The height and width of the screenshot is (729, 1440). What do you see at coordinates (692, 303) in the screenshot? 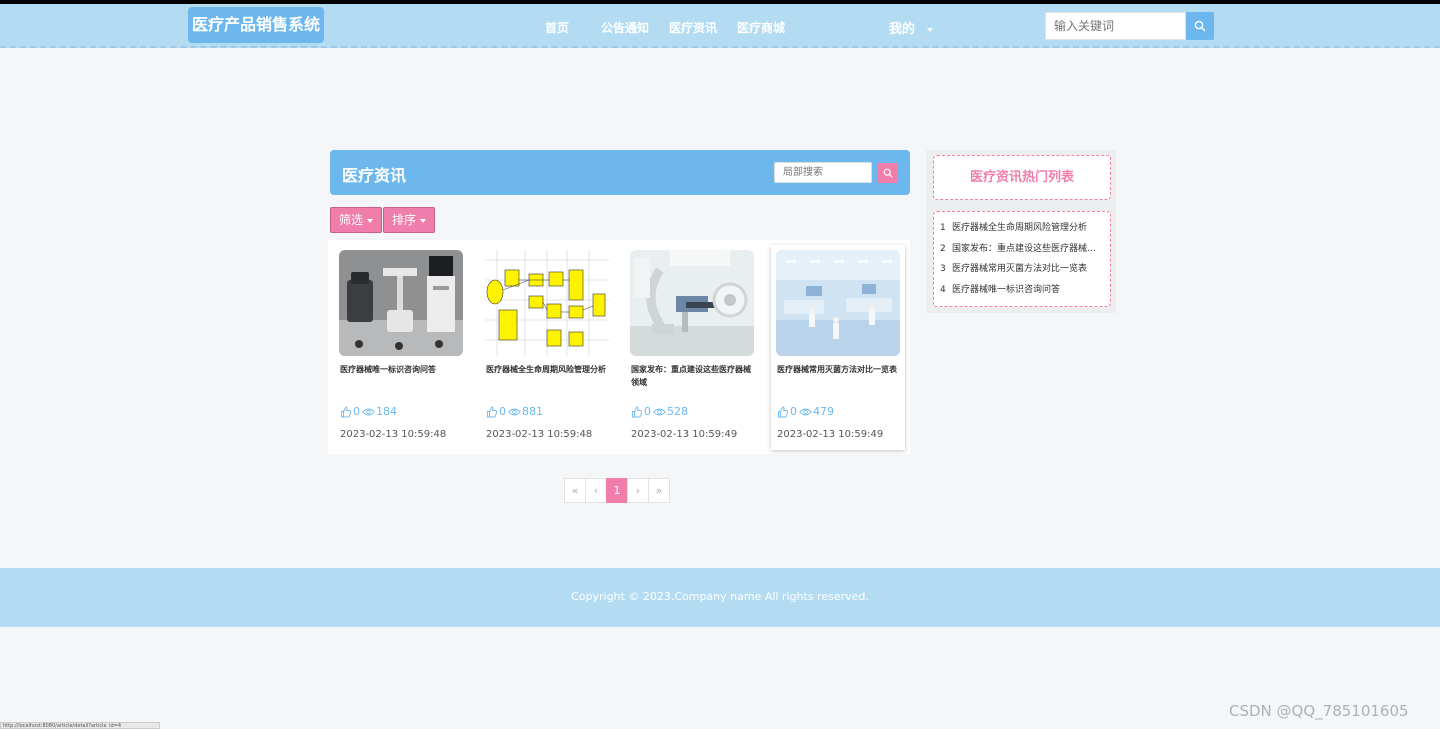
I see `news-thumbnail-imaging-room` at bounding box center [692, 303].